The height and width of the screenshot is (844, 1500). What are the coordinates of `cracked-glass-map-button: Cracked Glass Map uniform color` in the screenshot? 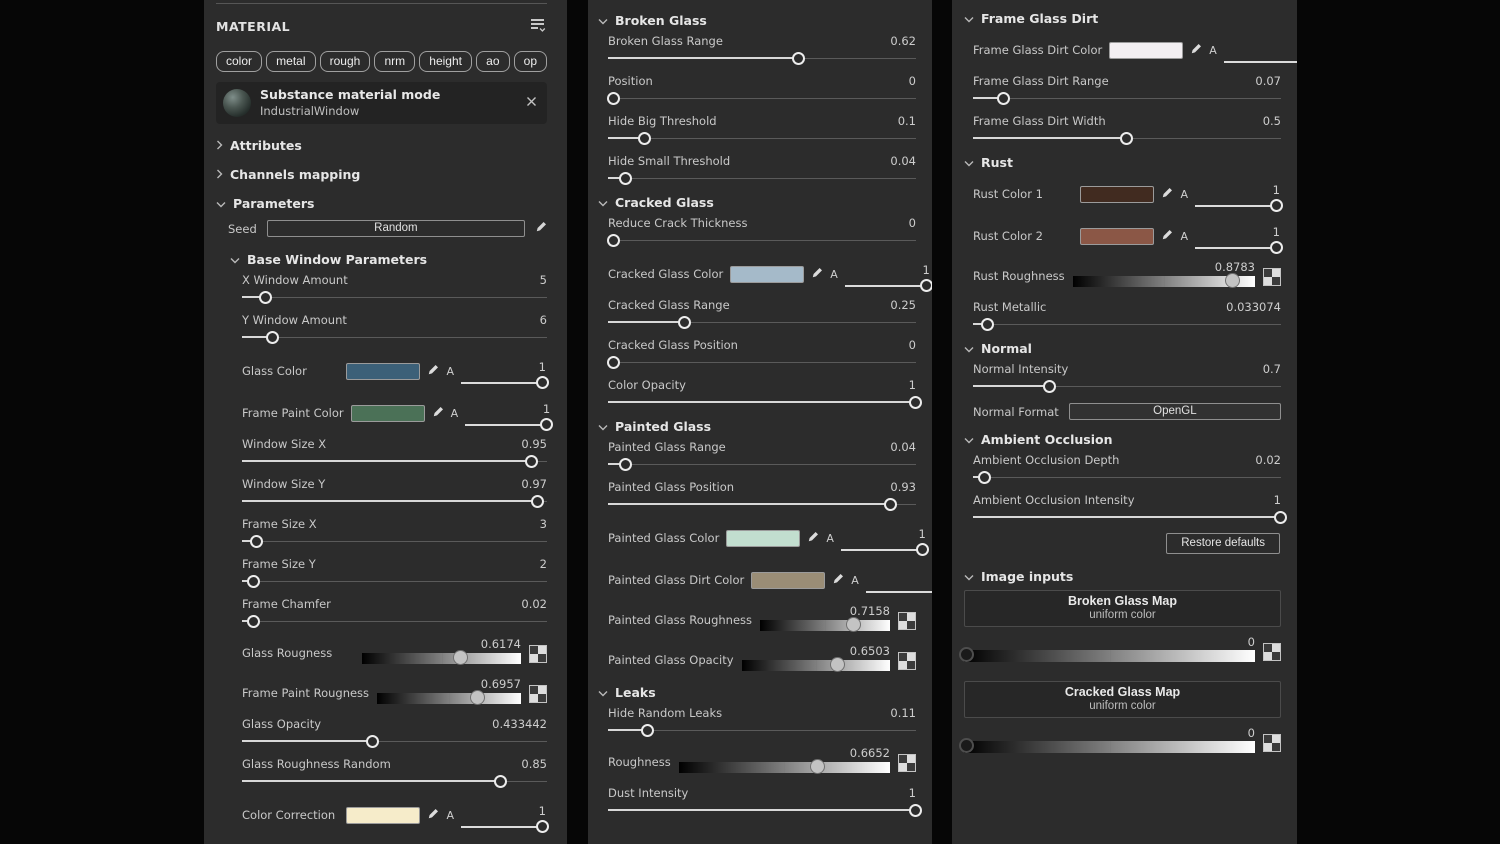 It's located at (1122, 699).